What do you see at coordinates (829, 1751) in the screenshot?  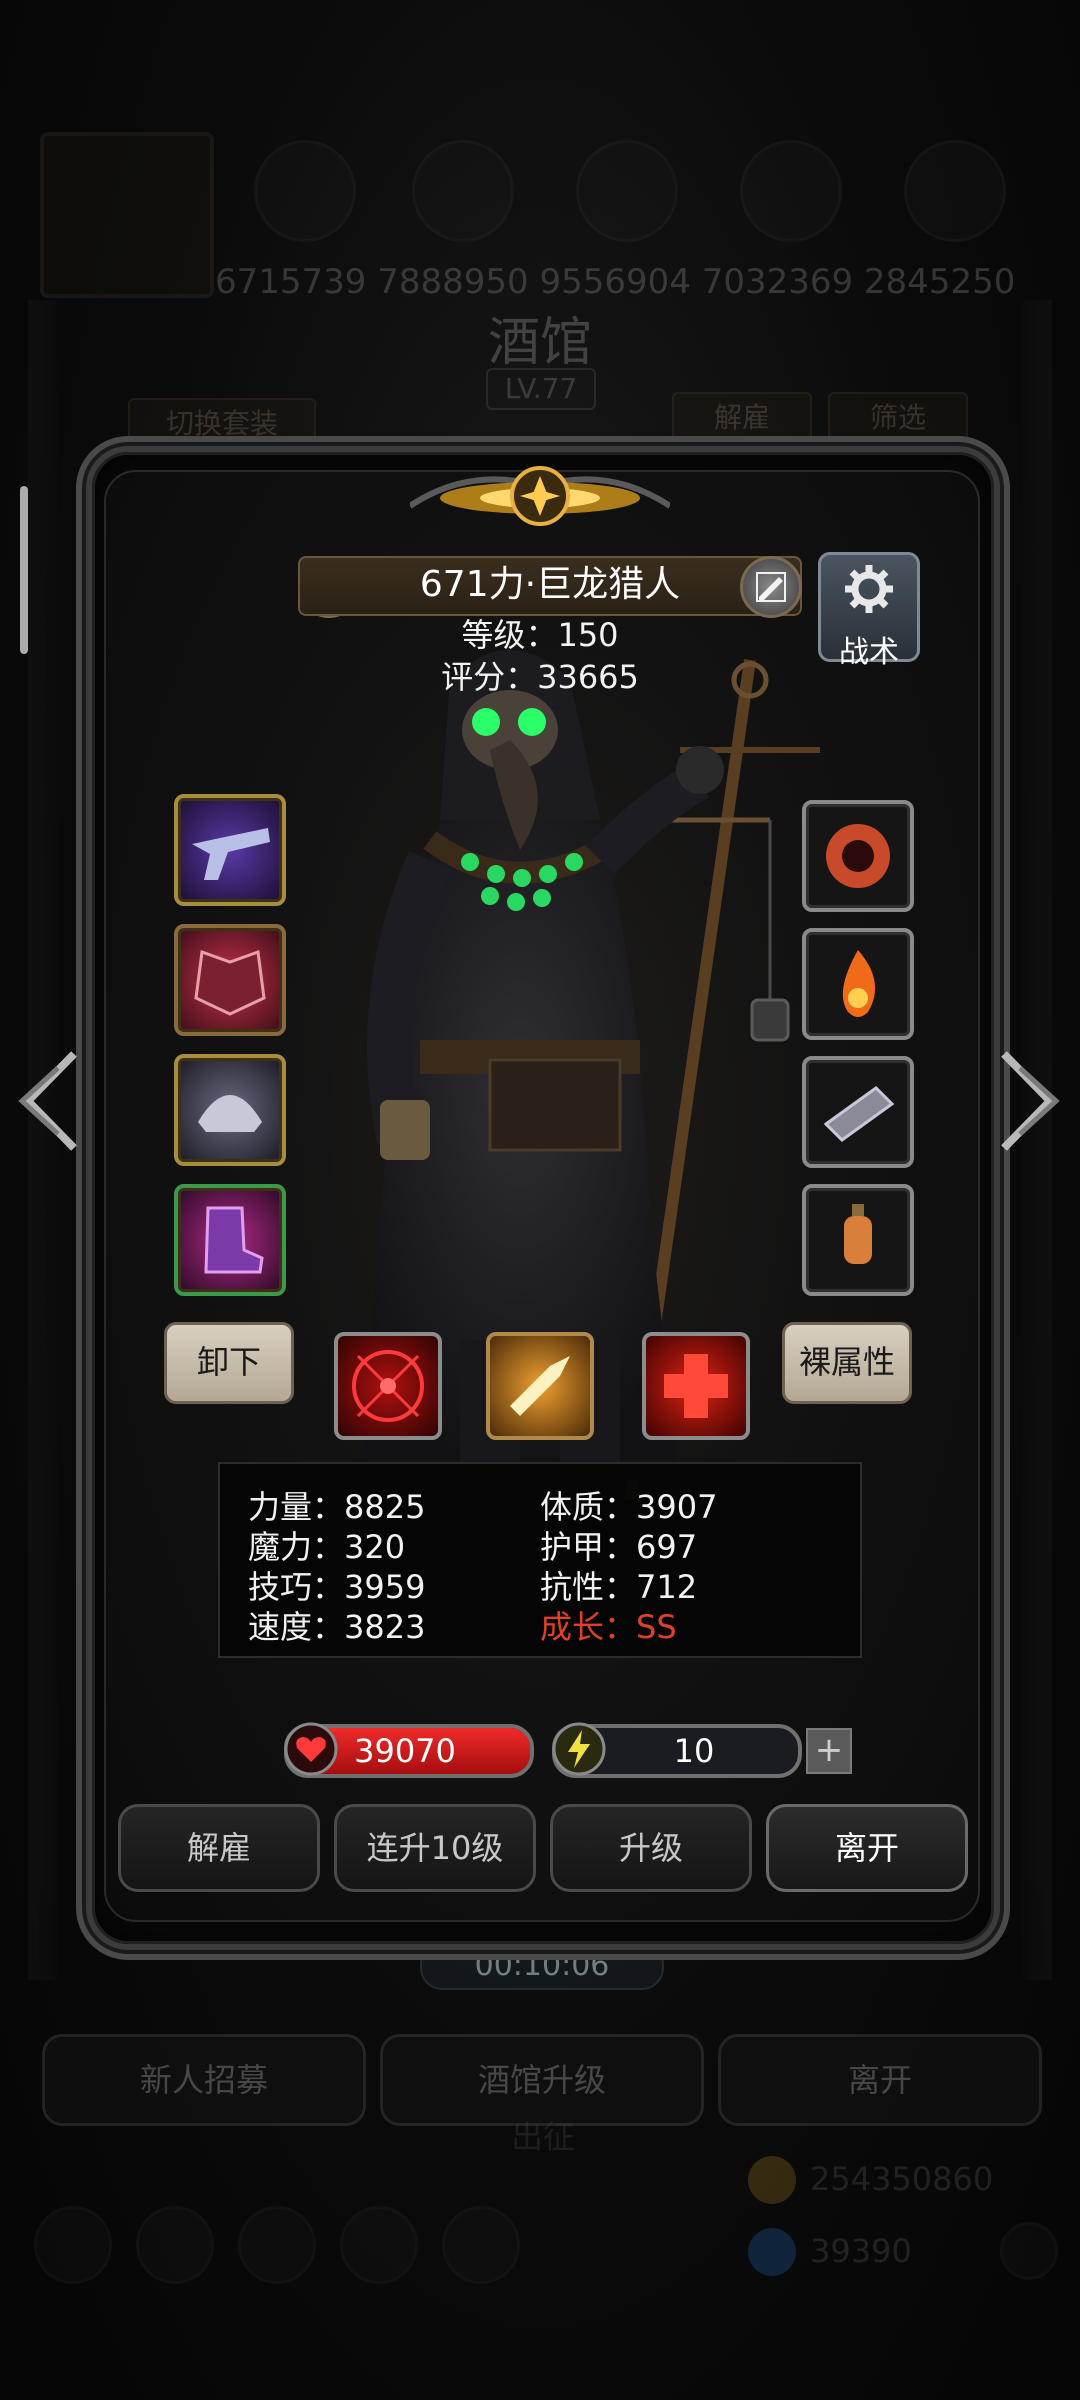 I see `add-energy-button: +` at bounding box center [829, 1751].